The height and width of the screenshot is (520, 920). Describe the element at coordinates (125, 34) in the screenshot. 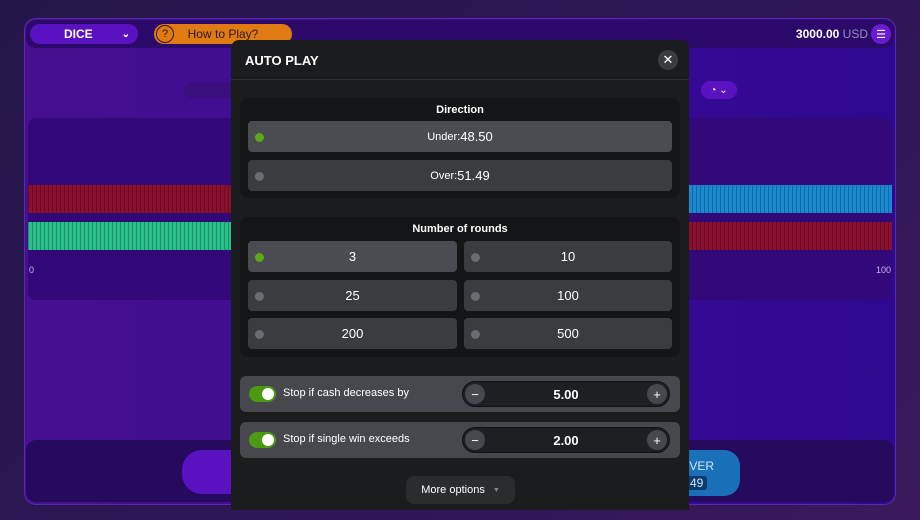

I see `chevron-down-icon: ⌄` at that location.